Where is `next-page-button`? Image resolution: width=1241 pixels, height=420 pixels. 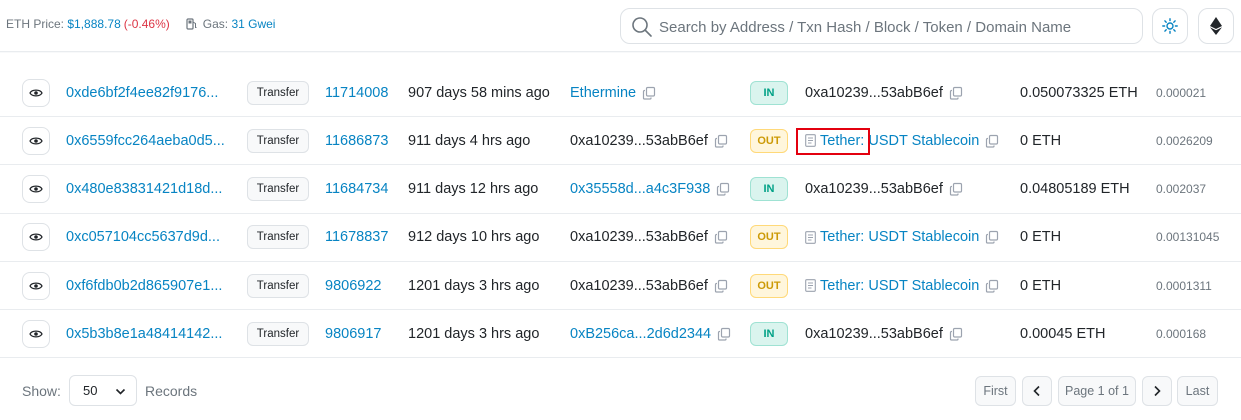
next-page-button is located at coordinates (1157, 391).